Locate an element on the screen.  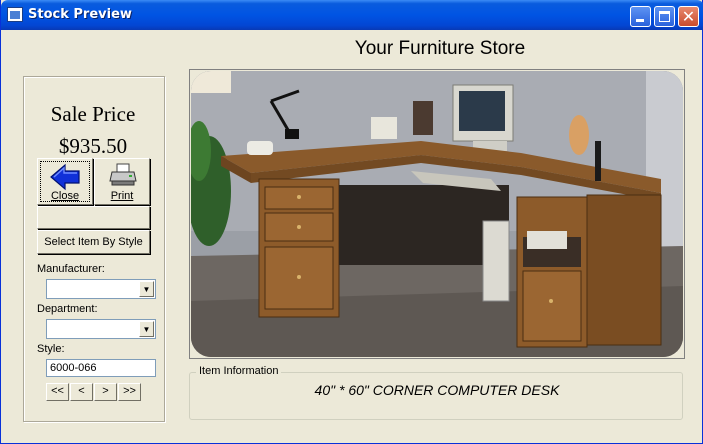
manufacturer-select: ▼ is located at coordinates (101, 289).